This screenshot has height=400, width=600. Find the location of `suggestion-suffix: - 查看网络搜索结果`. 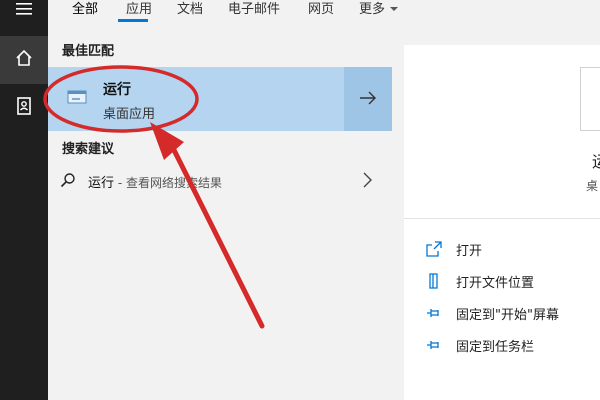

suggestion-suffix: - 查看网络搜索结果 is located at coordinates (168, 183).